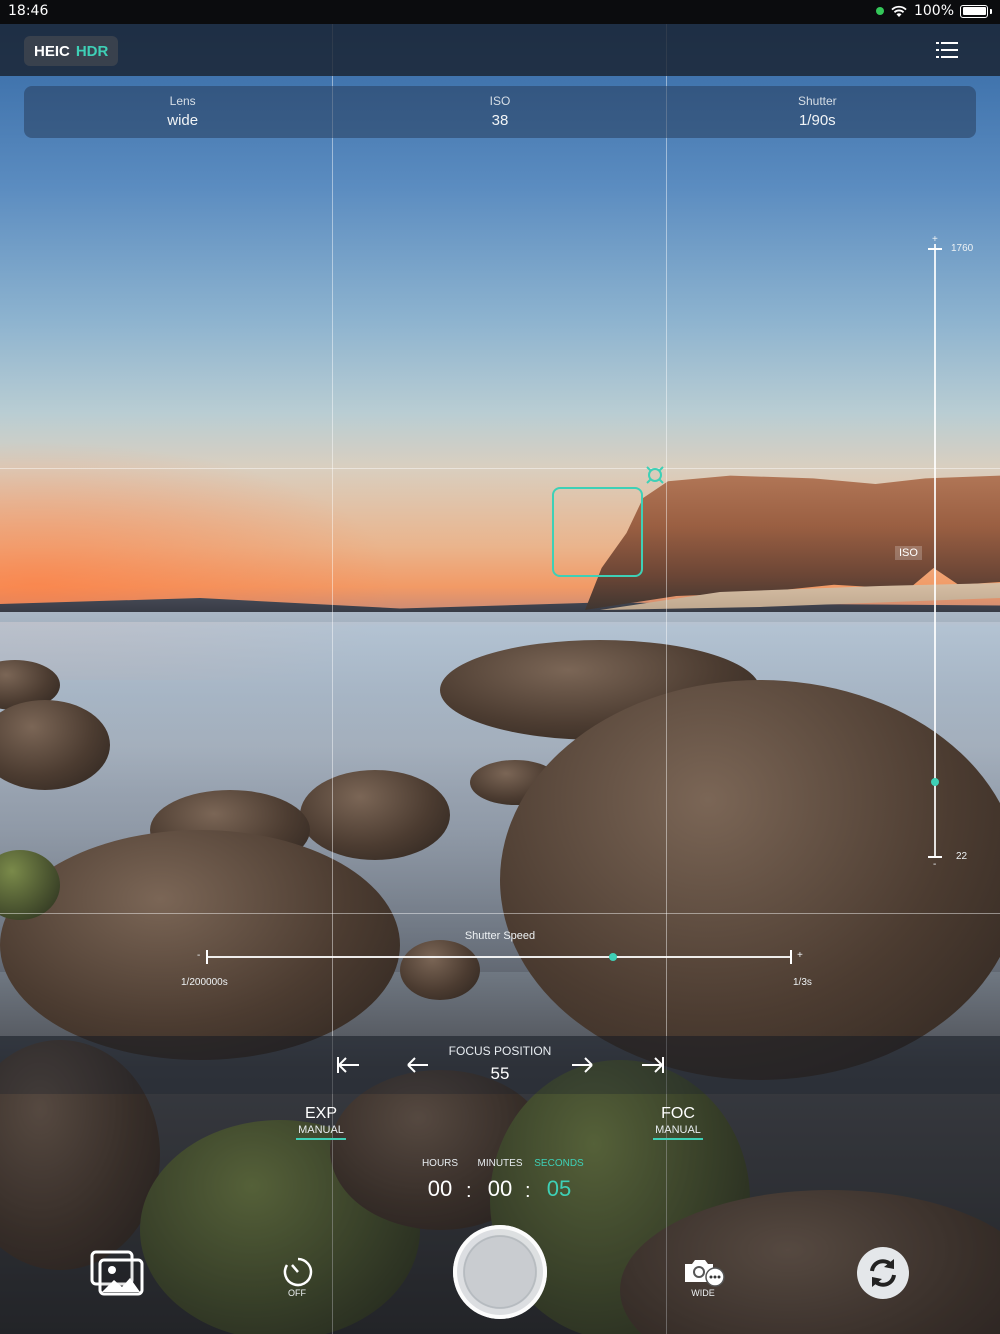  I want to click on iso-plus-label: +, so click(935, 239).